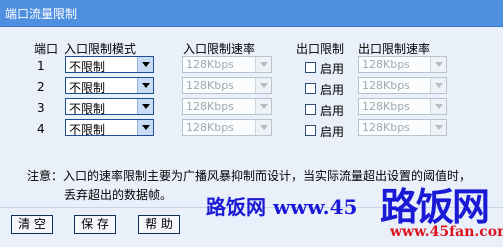 This screenshot has height=247, width=503. What do you see at coordinates (435, 206) in the screenshot?
I see `watermark-logo: 路饭网` at bounding box center [435, 206].